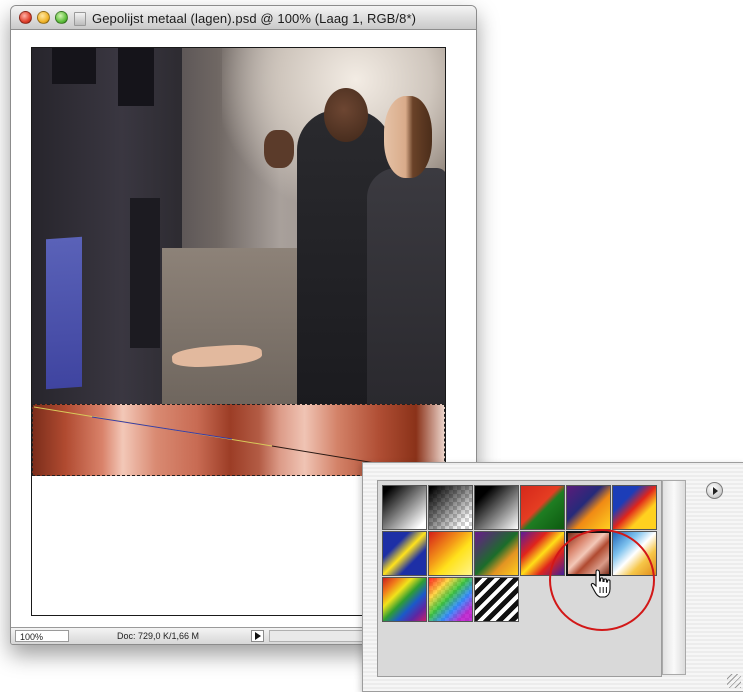 The image size is (743, 692). What do you see at coordinates (734, 681) in the screenshot?
I see `resize-grip-icon` at bounding box center [734, 681].